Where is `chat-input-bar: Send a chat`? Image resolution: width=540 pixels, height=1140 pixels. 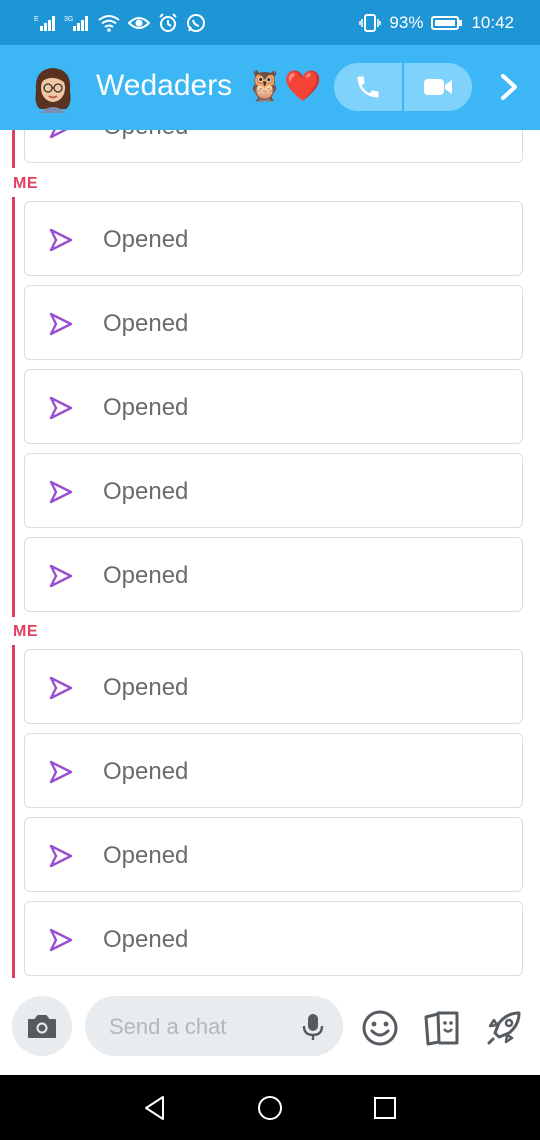 chat-input-bar: Send a chat is located at coordinates (270, 1026).